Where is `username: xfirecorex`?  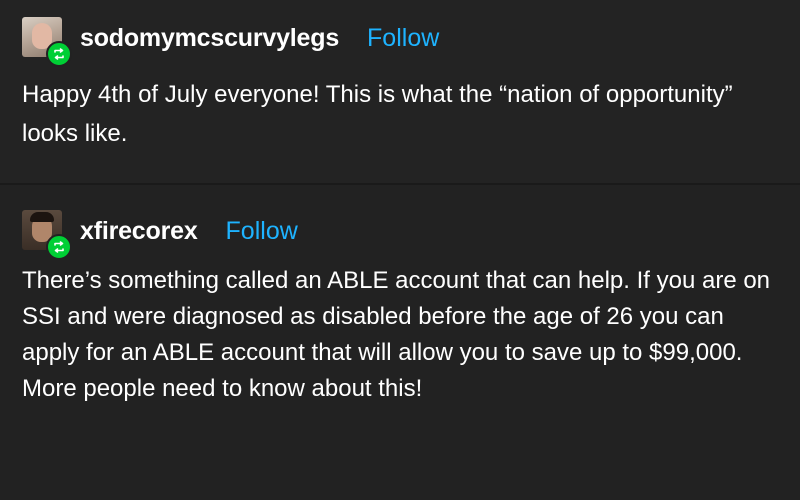 username: xfirecorex is located at coordinates (139, 231).